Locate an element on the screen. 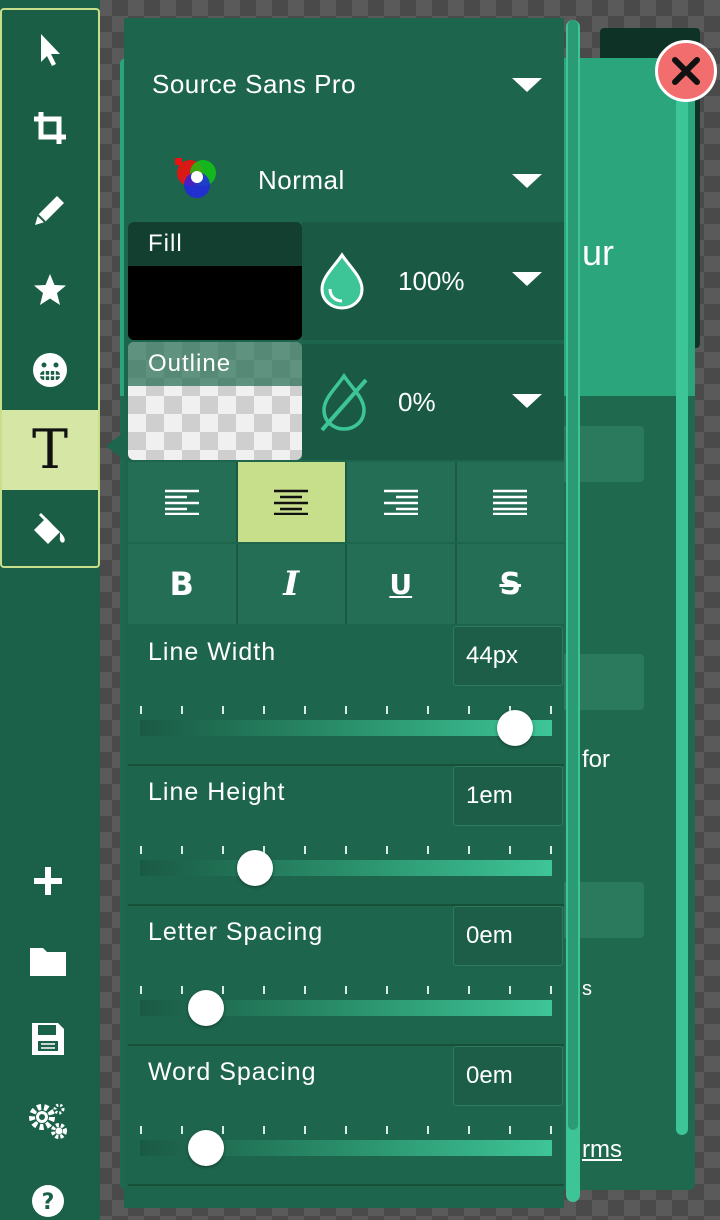 Image resolution: width=720 pixels, height=1220 pixels. text-T-icon: T is located at coordinates (50, 449).